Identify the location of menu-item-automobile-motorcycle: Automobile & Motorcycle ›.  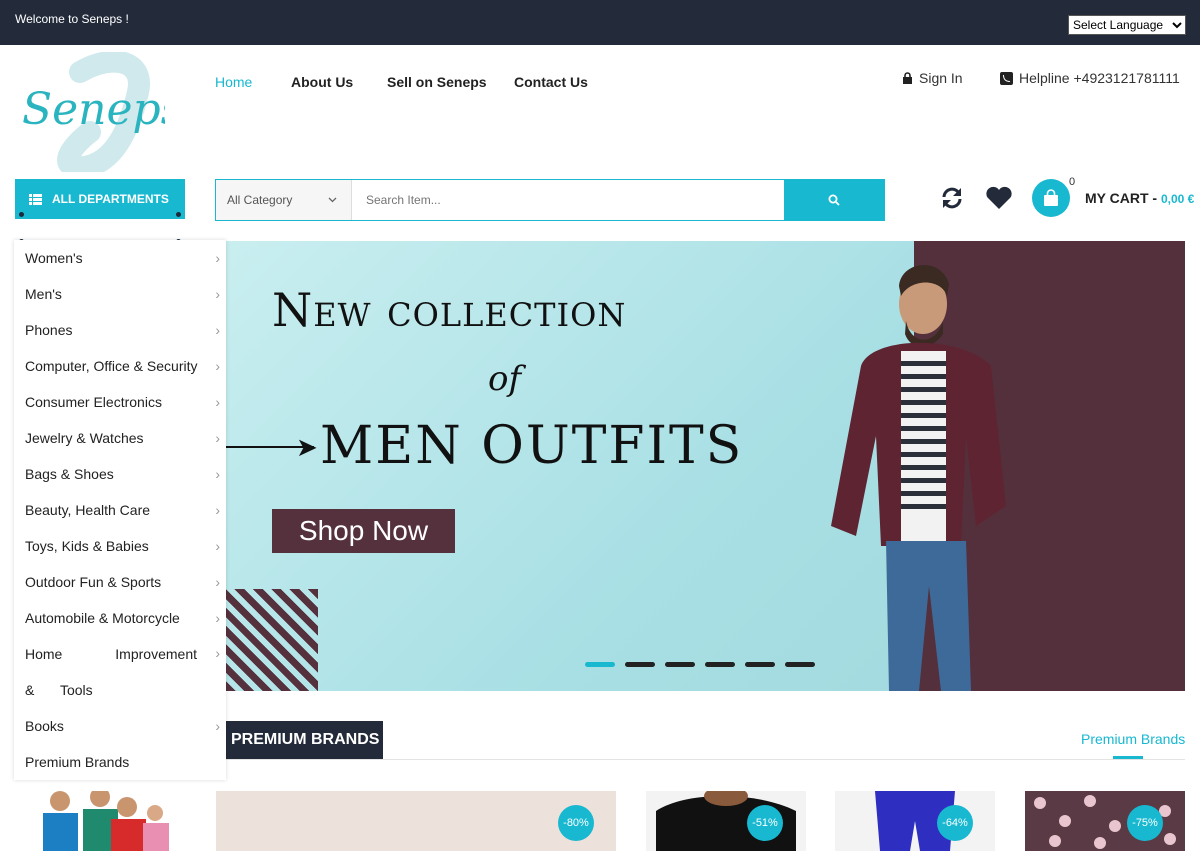
(122, 618).